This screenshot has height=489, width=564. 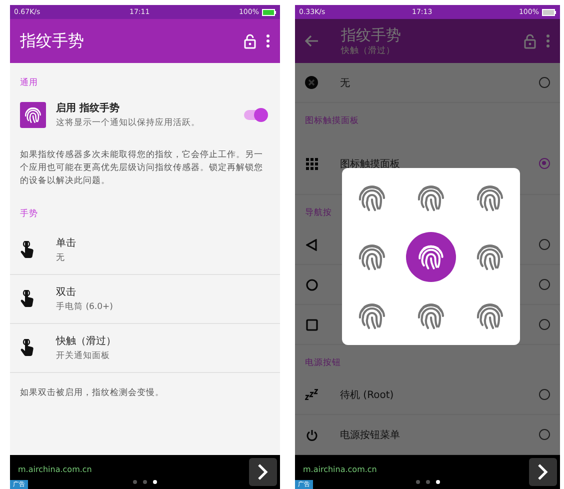 I want to click on grid-icon, so click(x=312, y=164).